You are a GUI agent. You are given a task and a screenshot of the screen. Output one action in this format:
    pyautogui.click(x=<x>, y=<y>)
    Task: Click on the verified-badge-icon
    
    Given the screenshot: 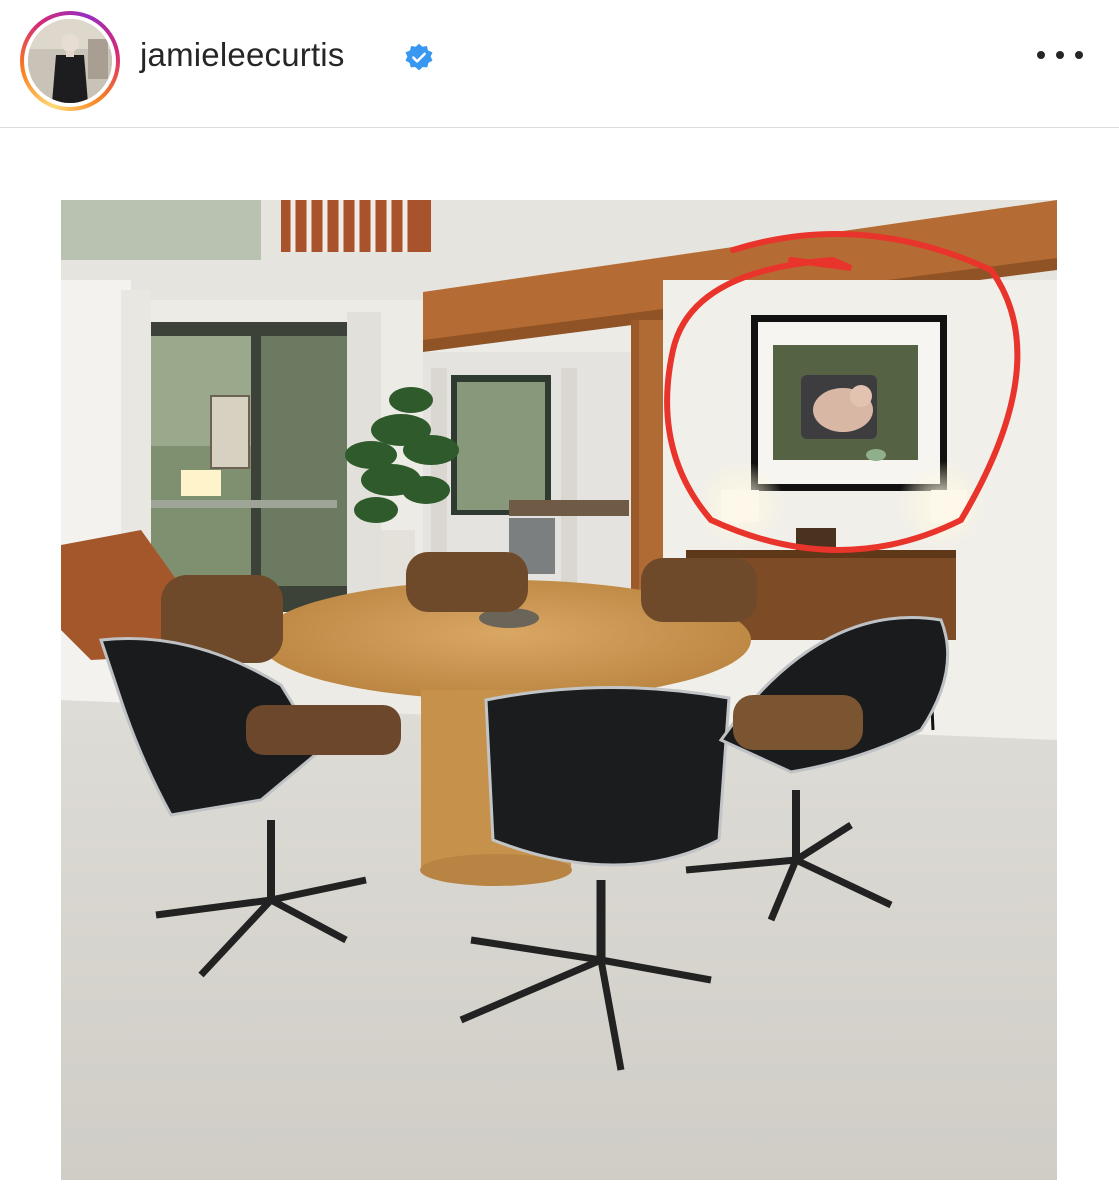 What is the action you would take?
    pyautogui.click(x=419, y=57)
    